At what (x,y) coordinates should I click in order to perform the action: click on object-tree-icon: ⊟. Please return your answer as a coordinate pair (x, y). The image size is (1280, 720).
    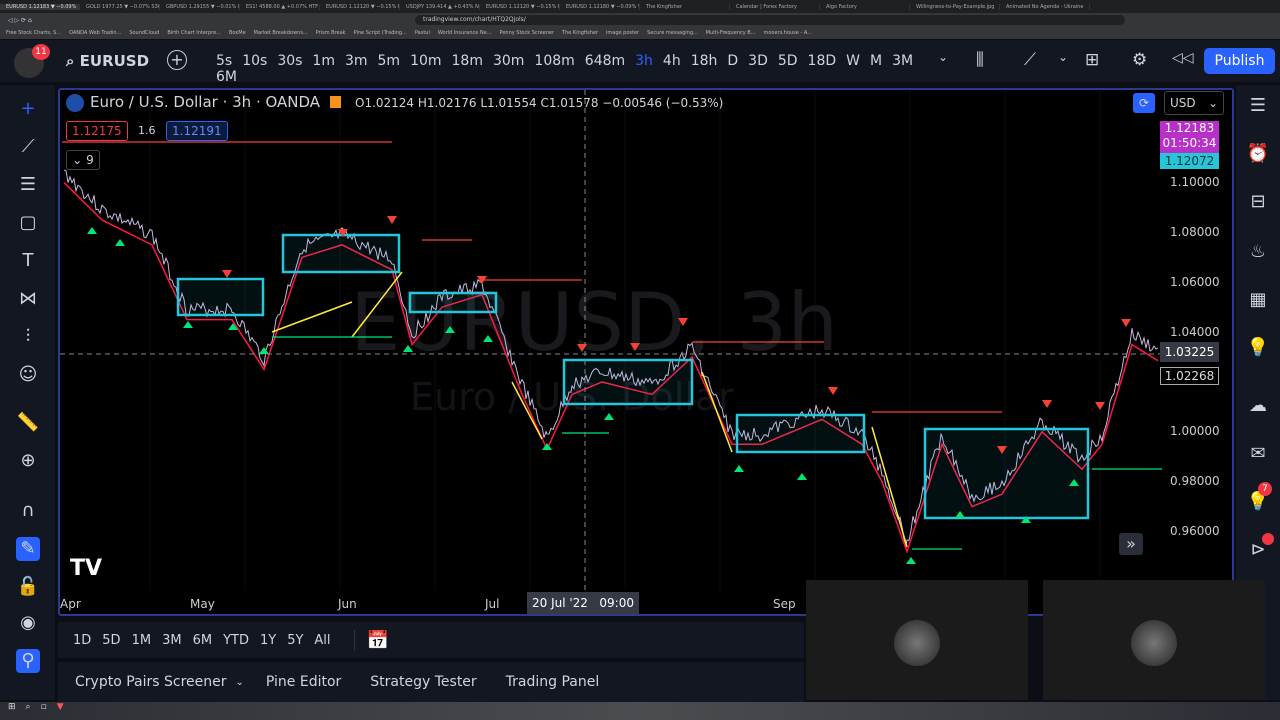
    Looking at the image, I should click on (1258, 203).